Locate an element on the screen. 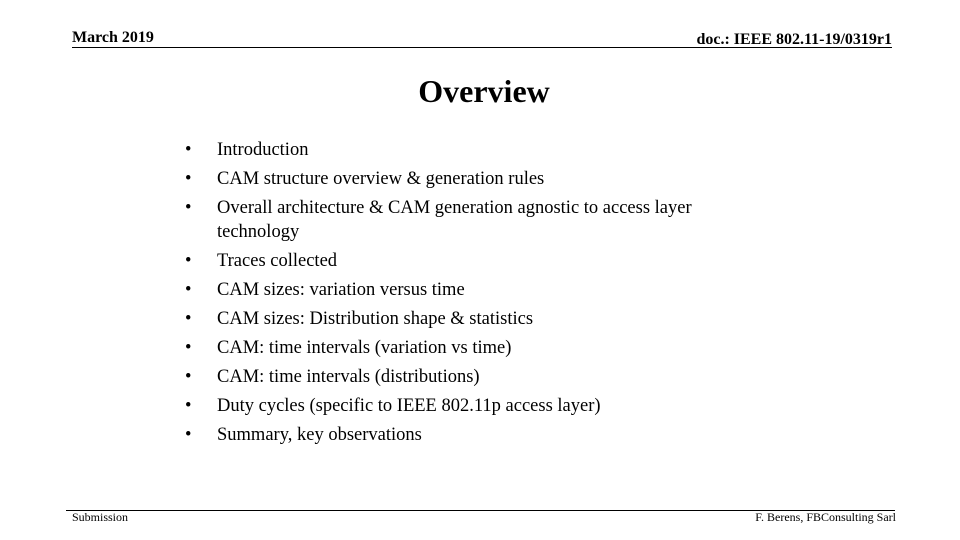 The height and width of the screenshot is (540, 960). footer-author: F. Berens, FBConsulting Sarl is located at coordinates (825, 517).